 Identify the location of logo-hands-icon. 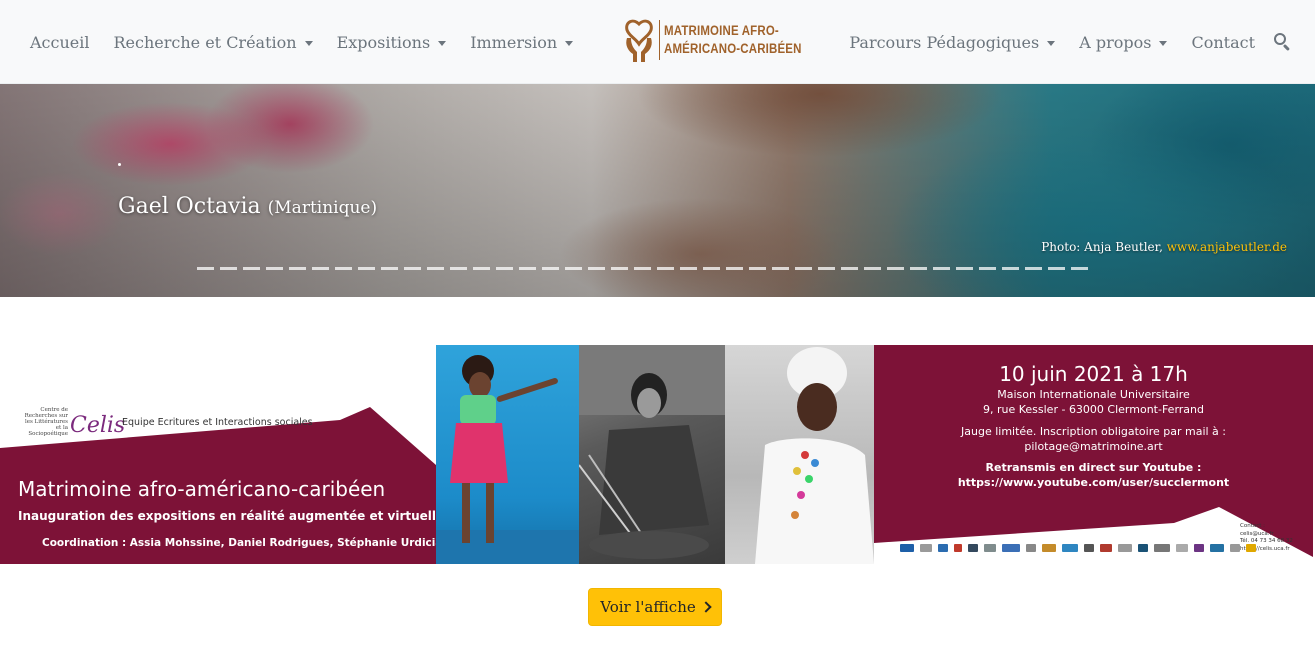
(639, 40).